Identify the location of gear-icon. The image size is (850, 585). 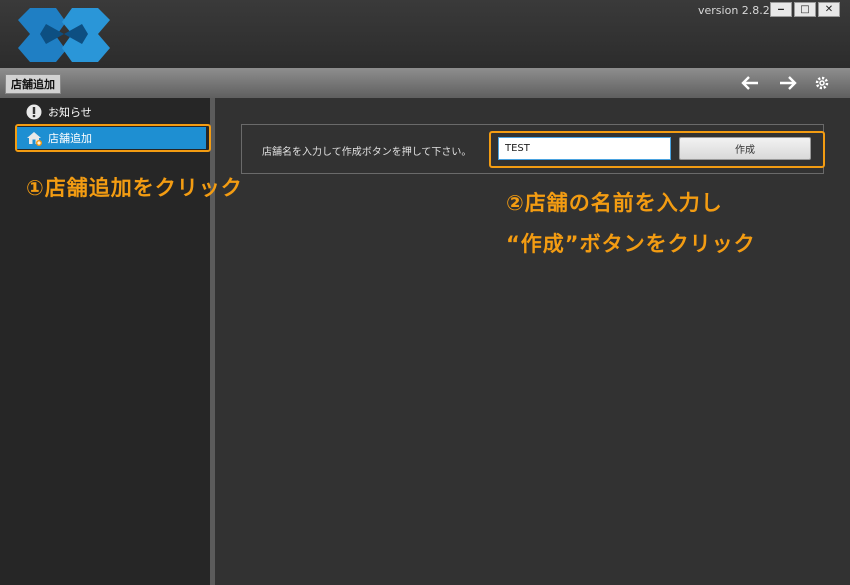
(822, 83).